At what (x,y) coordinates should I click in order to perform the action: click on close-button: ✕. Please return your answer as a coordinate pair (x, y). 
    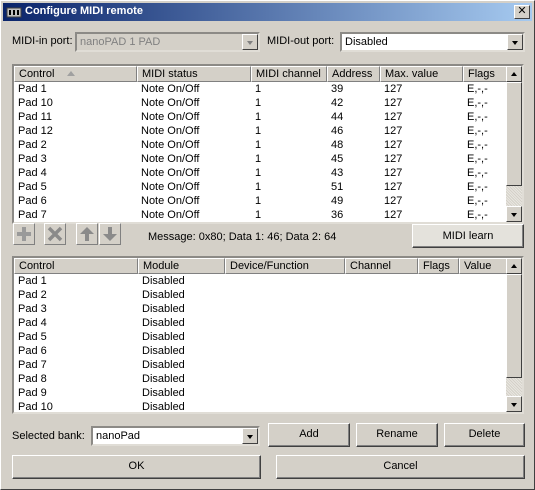
    Looking at the image, I should click on (522, 12).